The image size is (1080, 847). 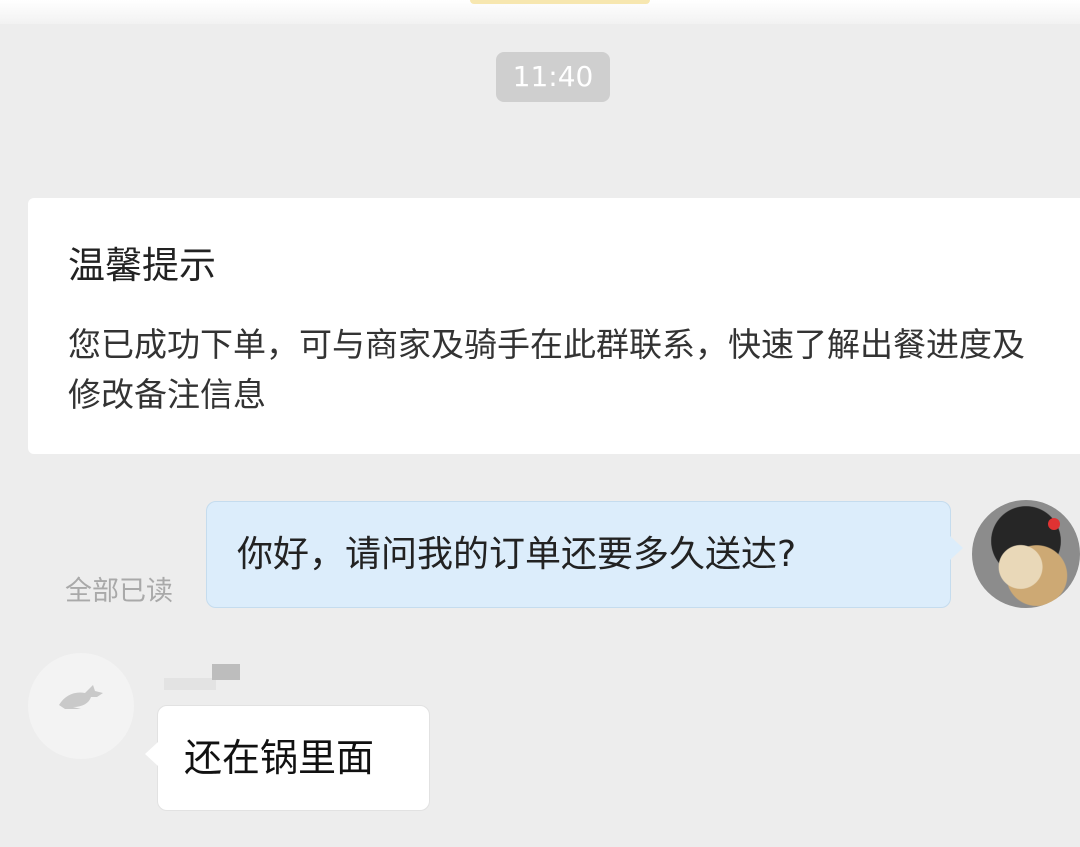 I want to click on system-avatar, so click(x=81, y=706).